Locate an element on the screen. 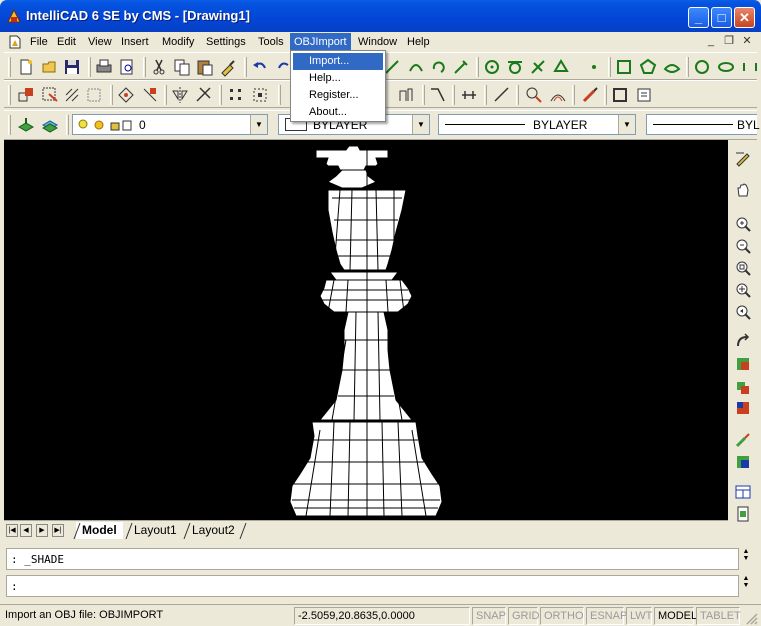 The image size is (761, 626). properties-icon is located at coordinates (620, 95).